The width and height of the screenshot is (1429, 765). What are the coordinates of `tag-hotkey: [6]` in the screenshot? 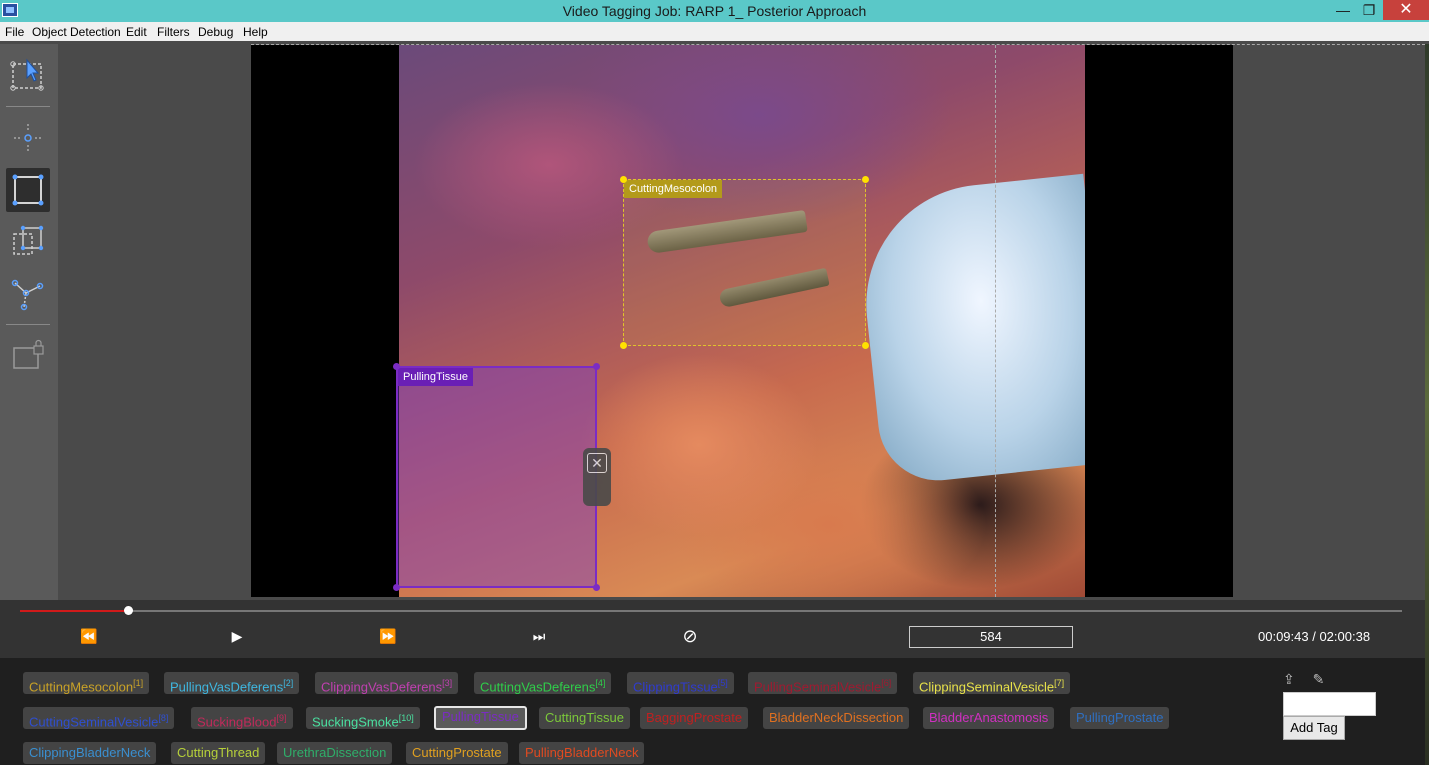 It's located at (886, 683).